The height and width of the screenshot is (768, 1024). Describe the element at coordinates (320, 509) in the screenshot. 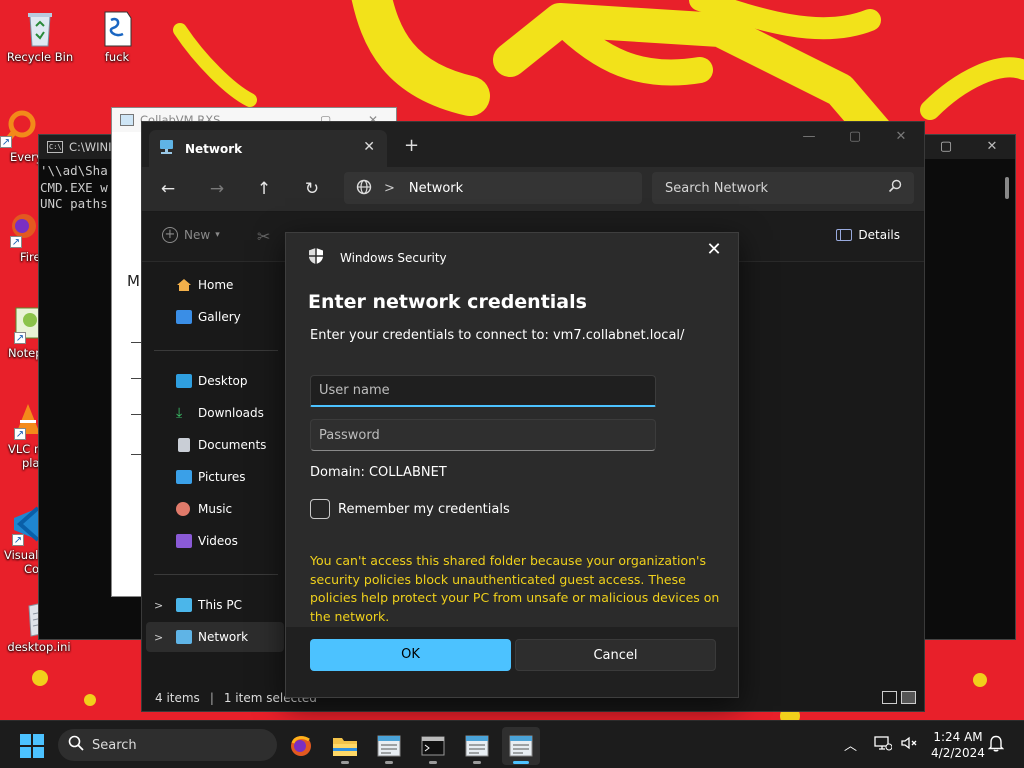

I see `remember-credentials-checkbox` at that location.